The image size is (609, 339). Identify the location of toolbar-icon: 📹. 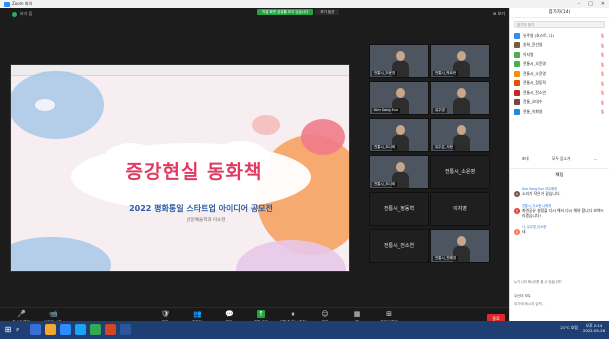
(53, 314).